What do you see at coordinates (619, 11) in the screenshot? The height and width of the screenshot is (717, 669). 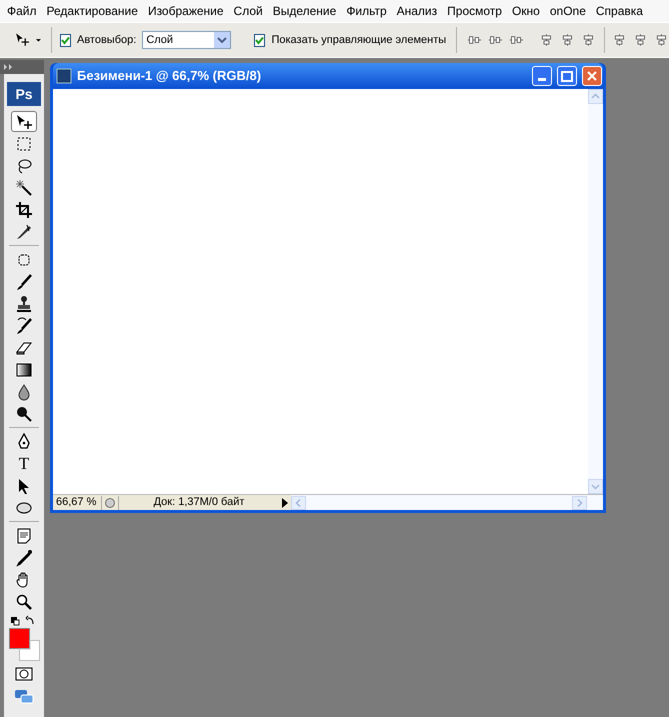 I see `menu-item: Справка` at bounding box center [619, 11].